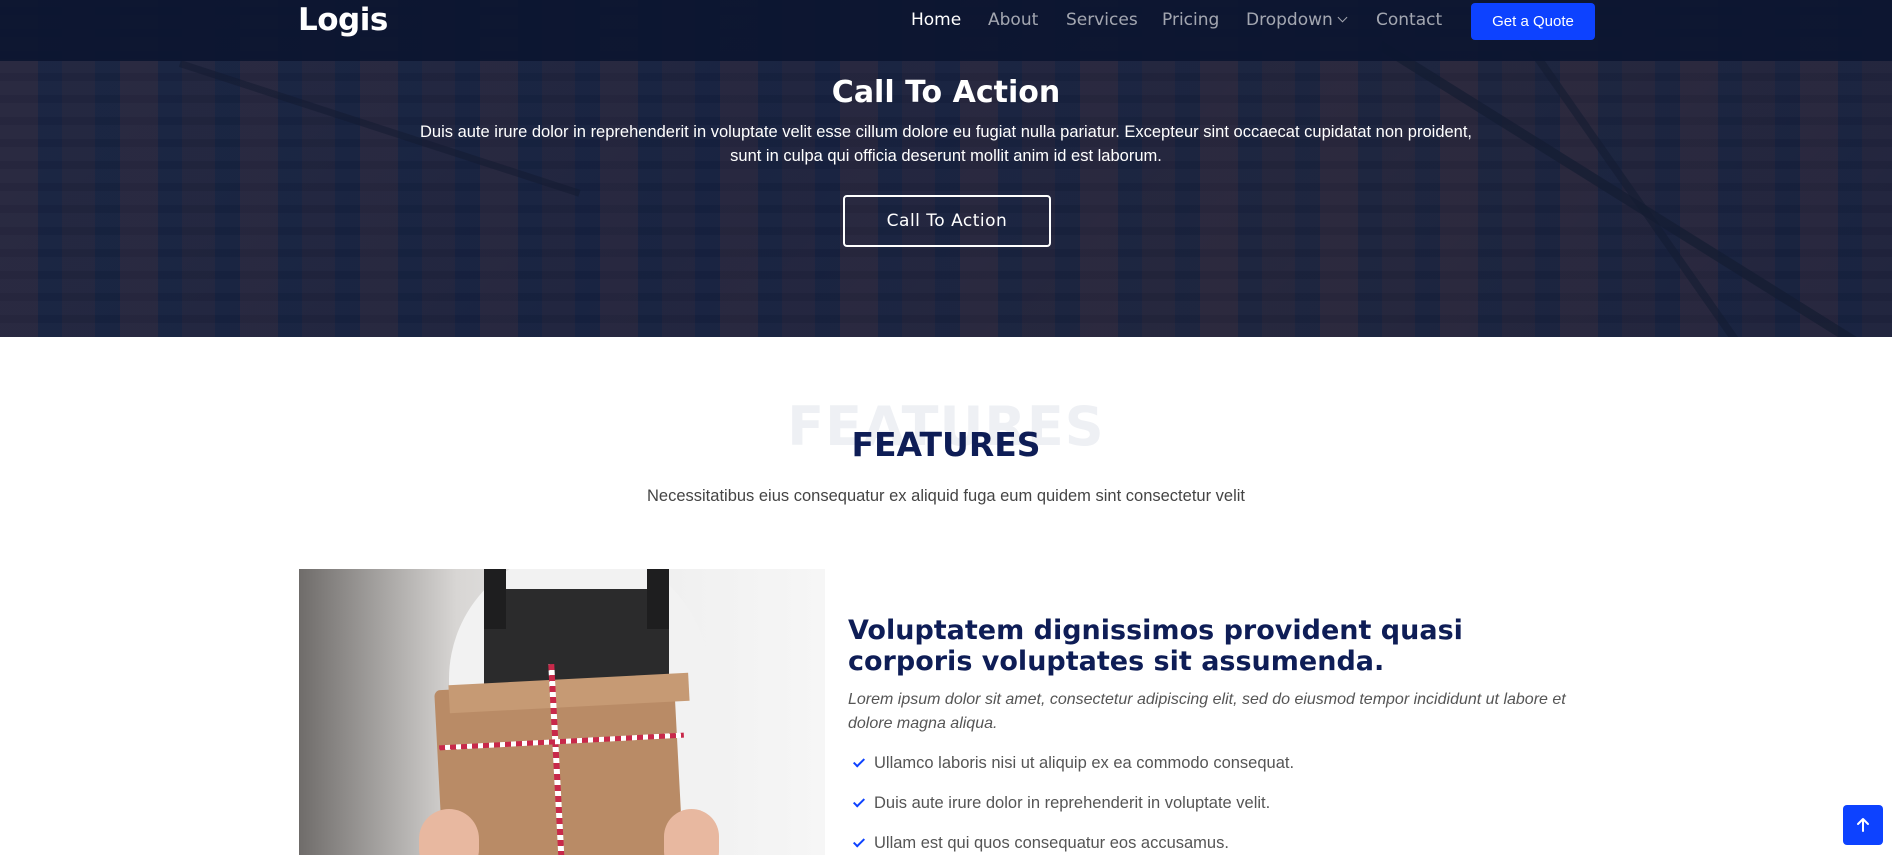  I want to click on logo: Logis, so click(343, 20).